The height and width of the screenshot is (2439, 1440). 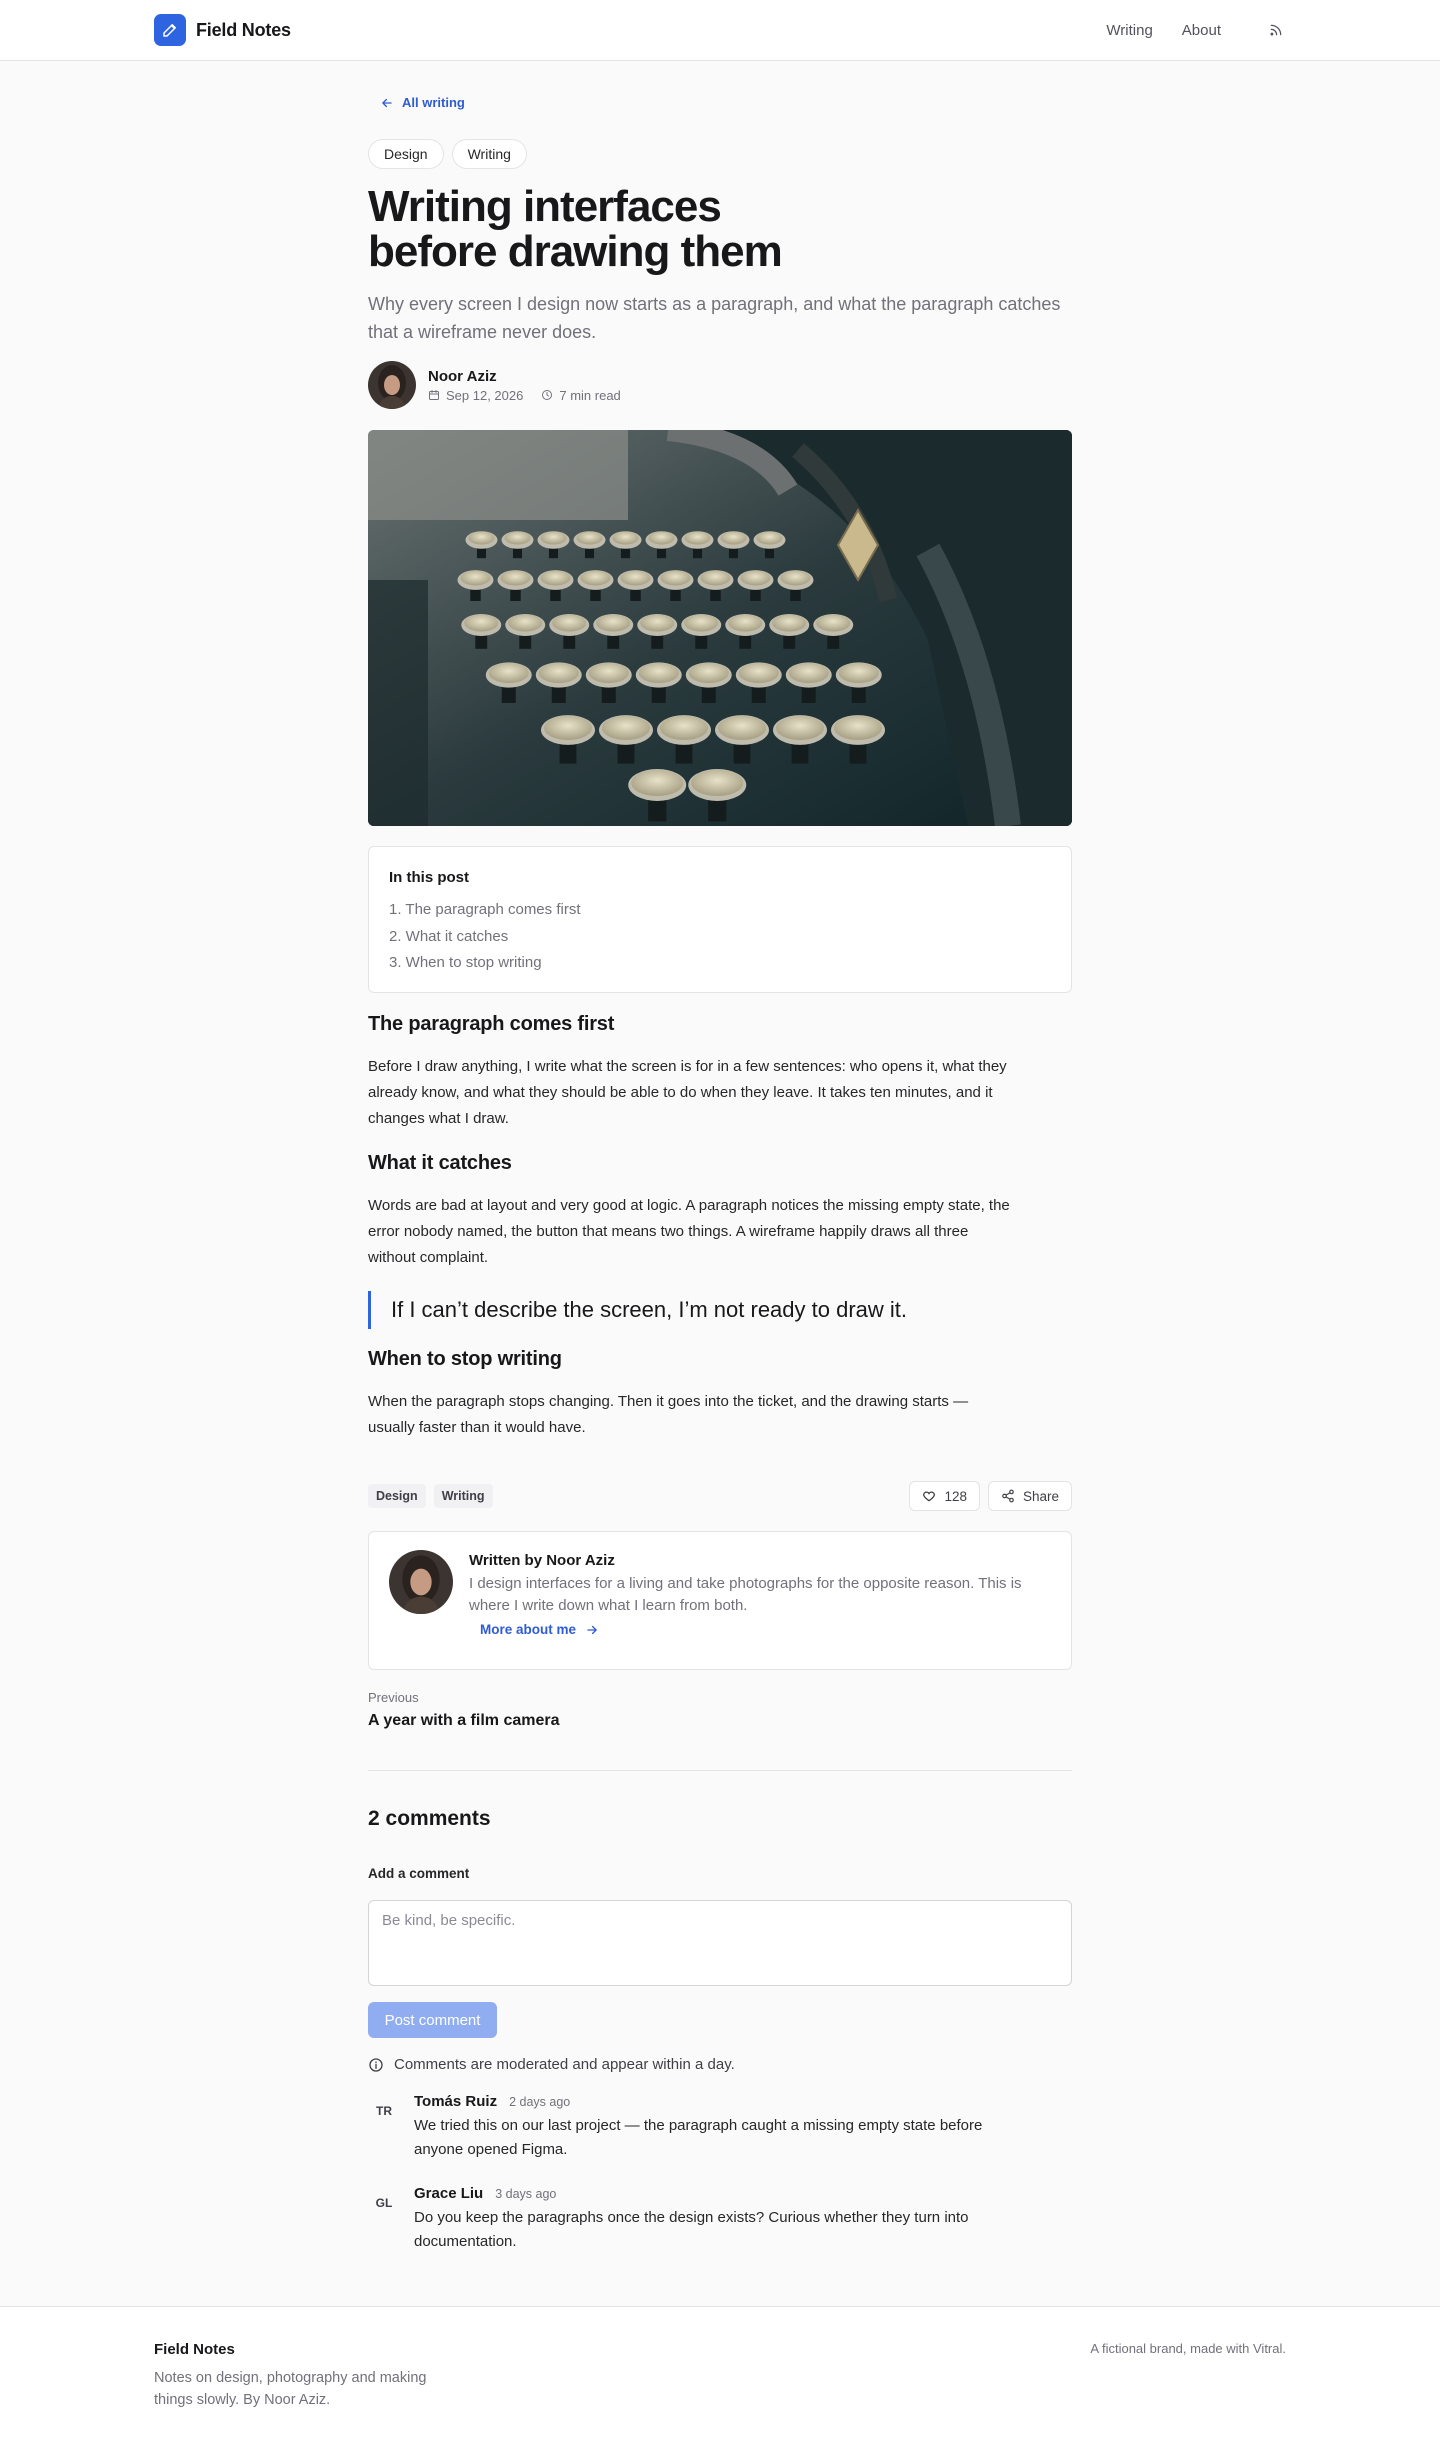 What do you see at coordinates (406, 154) in the screenshot?
I see `category-pill-design: Design` at bounding box center [406, 154].